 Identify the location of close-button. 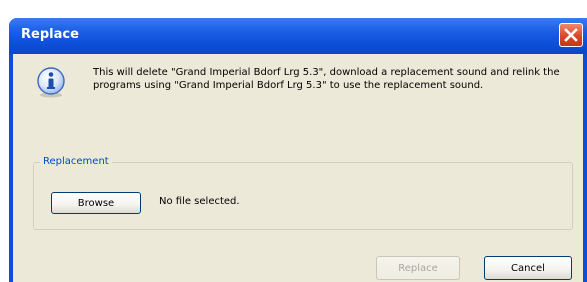
(571, 35).